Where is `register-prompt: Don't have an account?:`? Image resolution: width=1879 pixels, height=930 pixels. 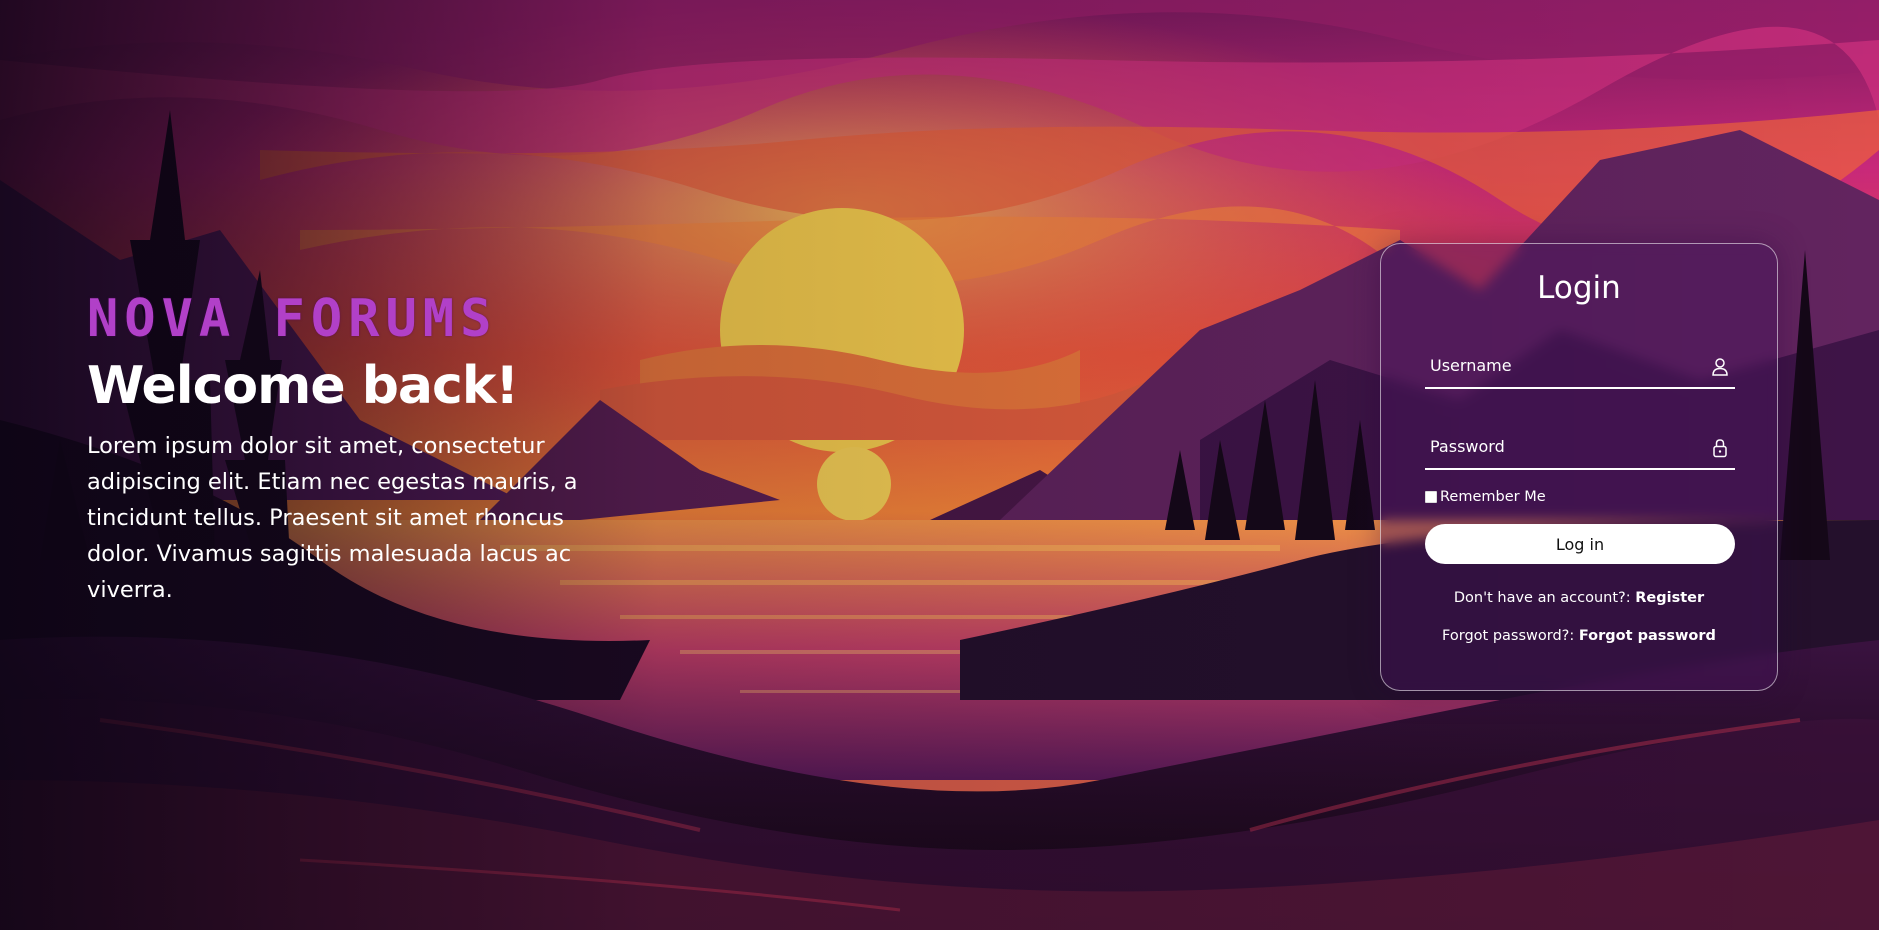 register-prompt: Don't have an account?: is located at coordinates (1542, 598).